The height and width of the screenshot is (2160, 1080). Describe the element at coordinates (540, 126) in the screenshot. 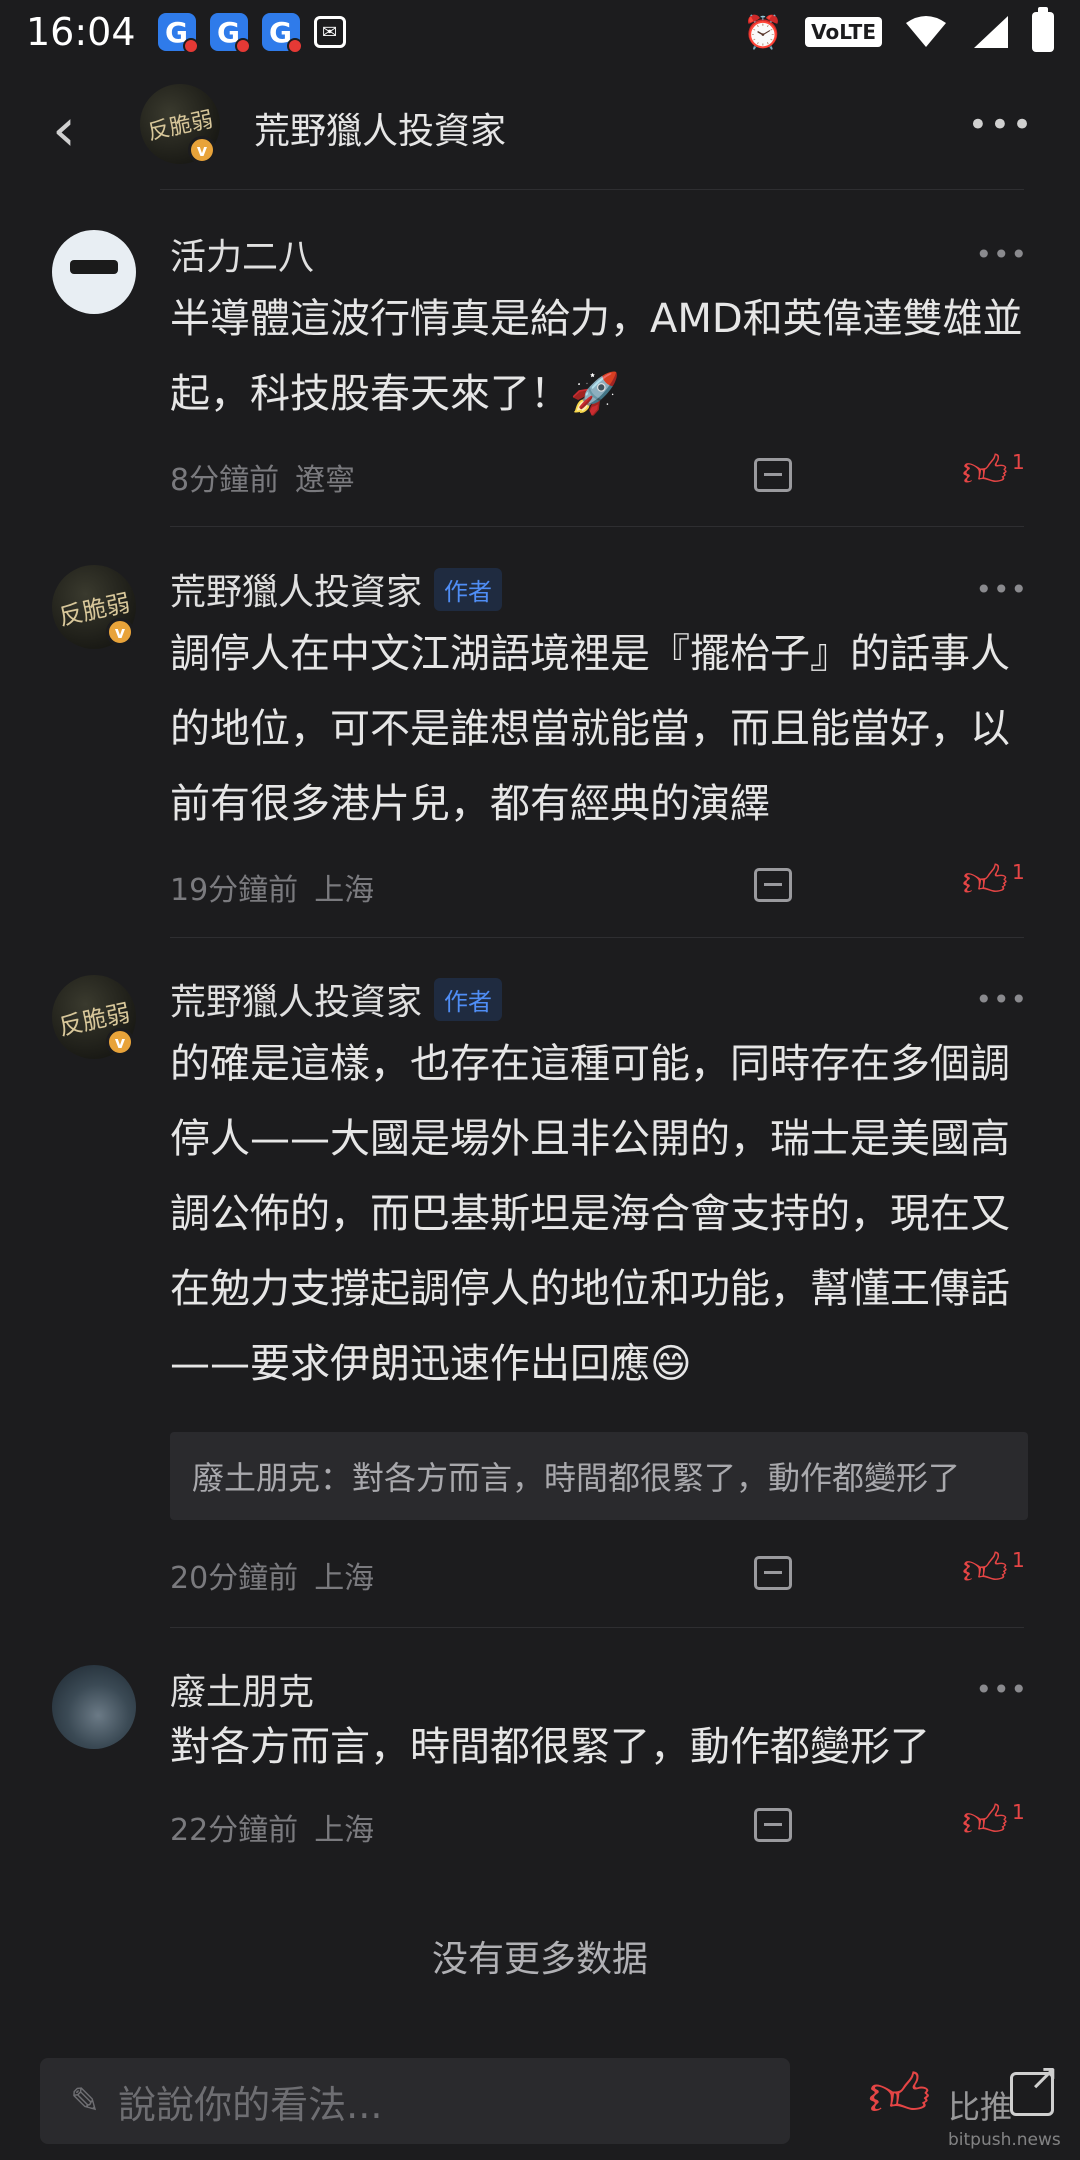

I see `header: ‹ 反脆弱 v 荒野獵人投資家 •••` at that location.